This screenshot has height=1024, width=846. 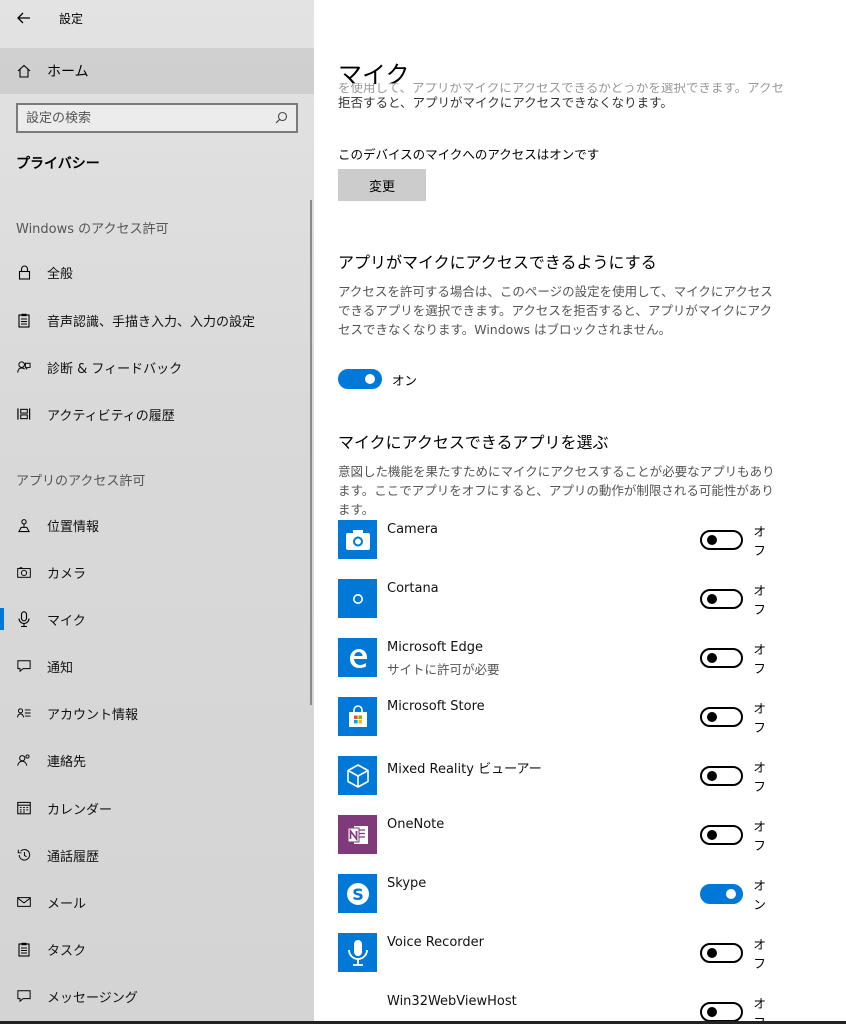 I want to click on sidebar-item-diagnostics: 診断 & フィードバック, so click(x=157, y=367).